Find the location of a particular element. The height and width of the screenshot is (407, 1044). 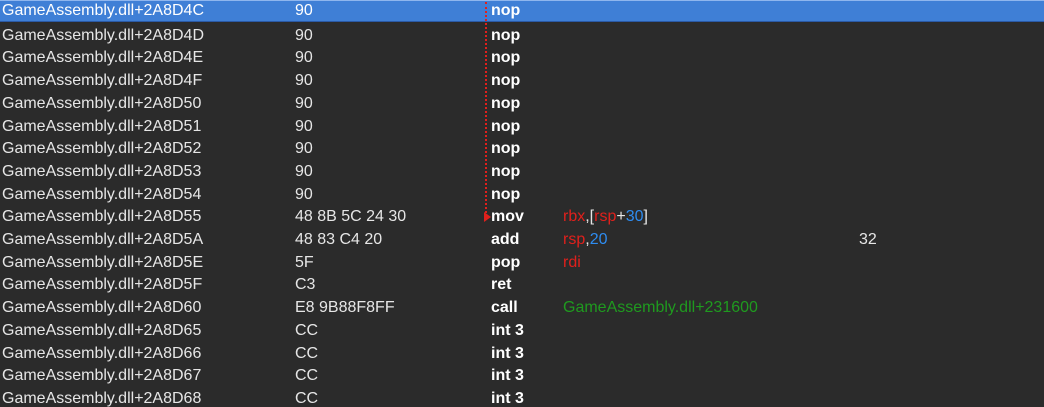

disasm-row: GameAssembly.dll+2A8D50 90 nop is located at coordinates (522, 104).